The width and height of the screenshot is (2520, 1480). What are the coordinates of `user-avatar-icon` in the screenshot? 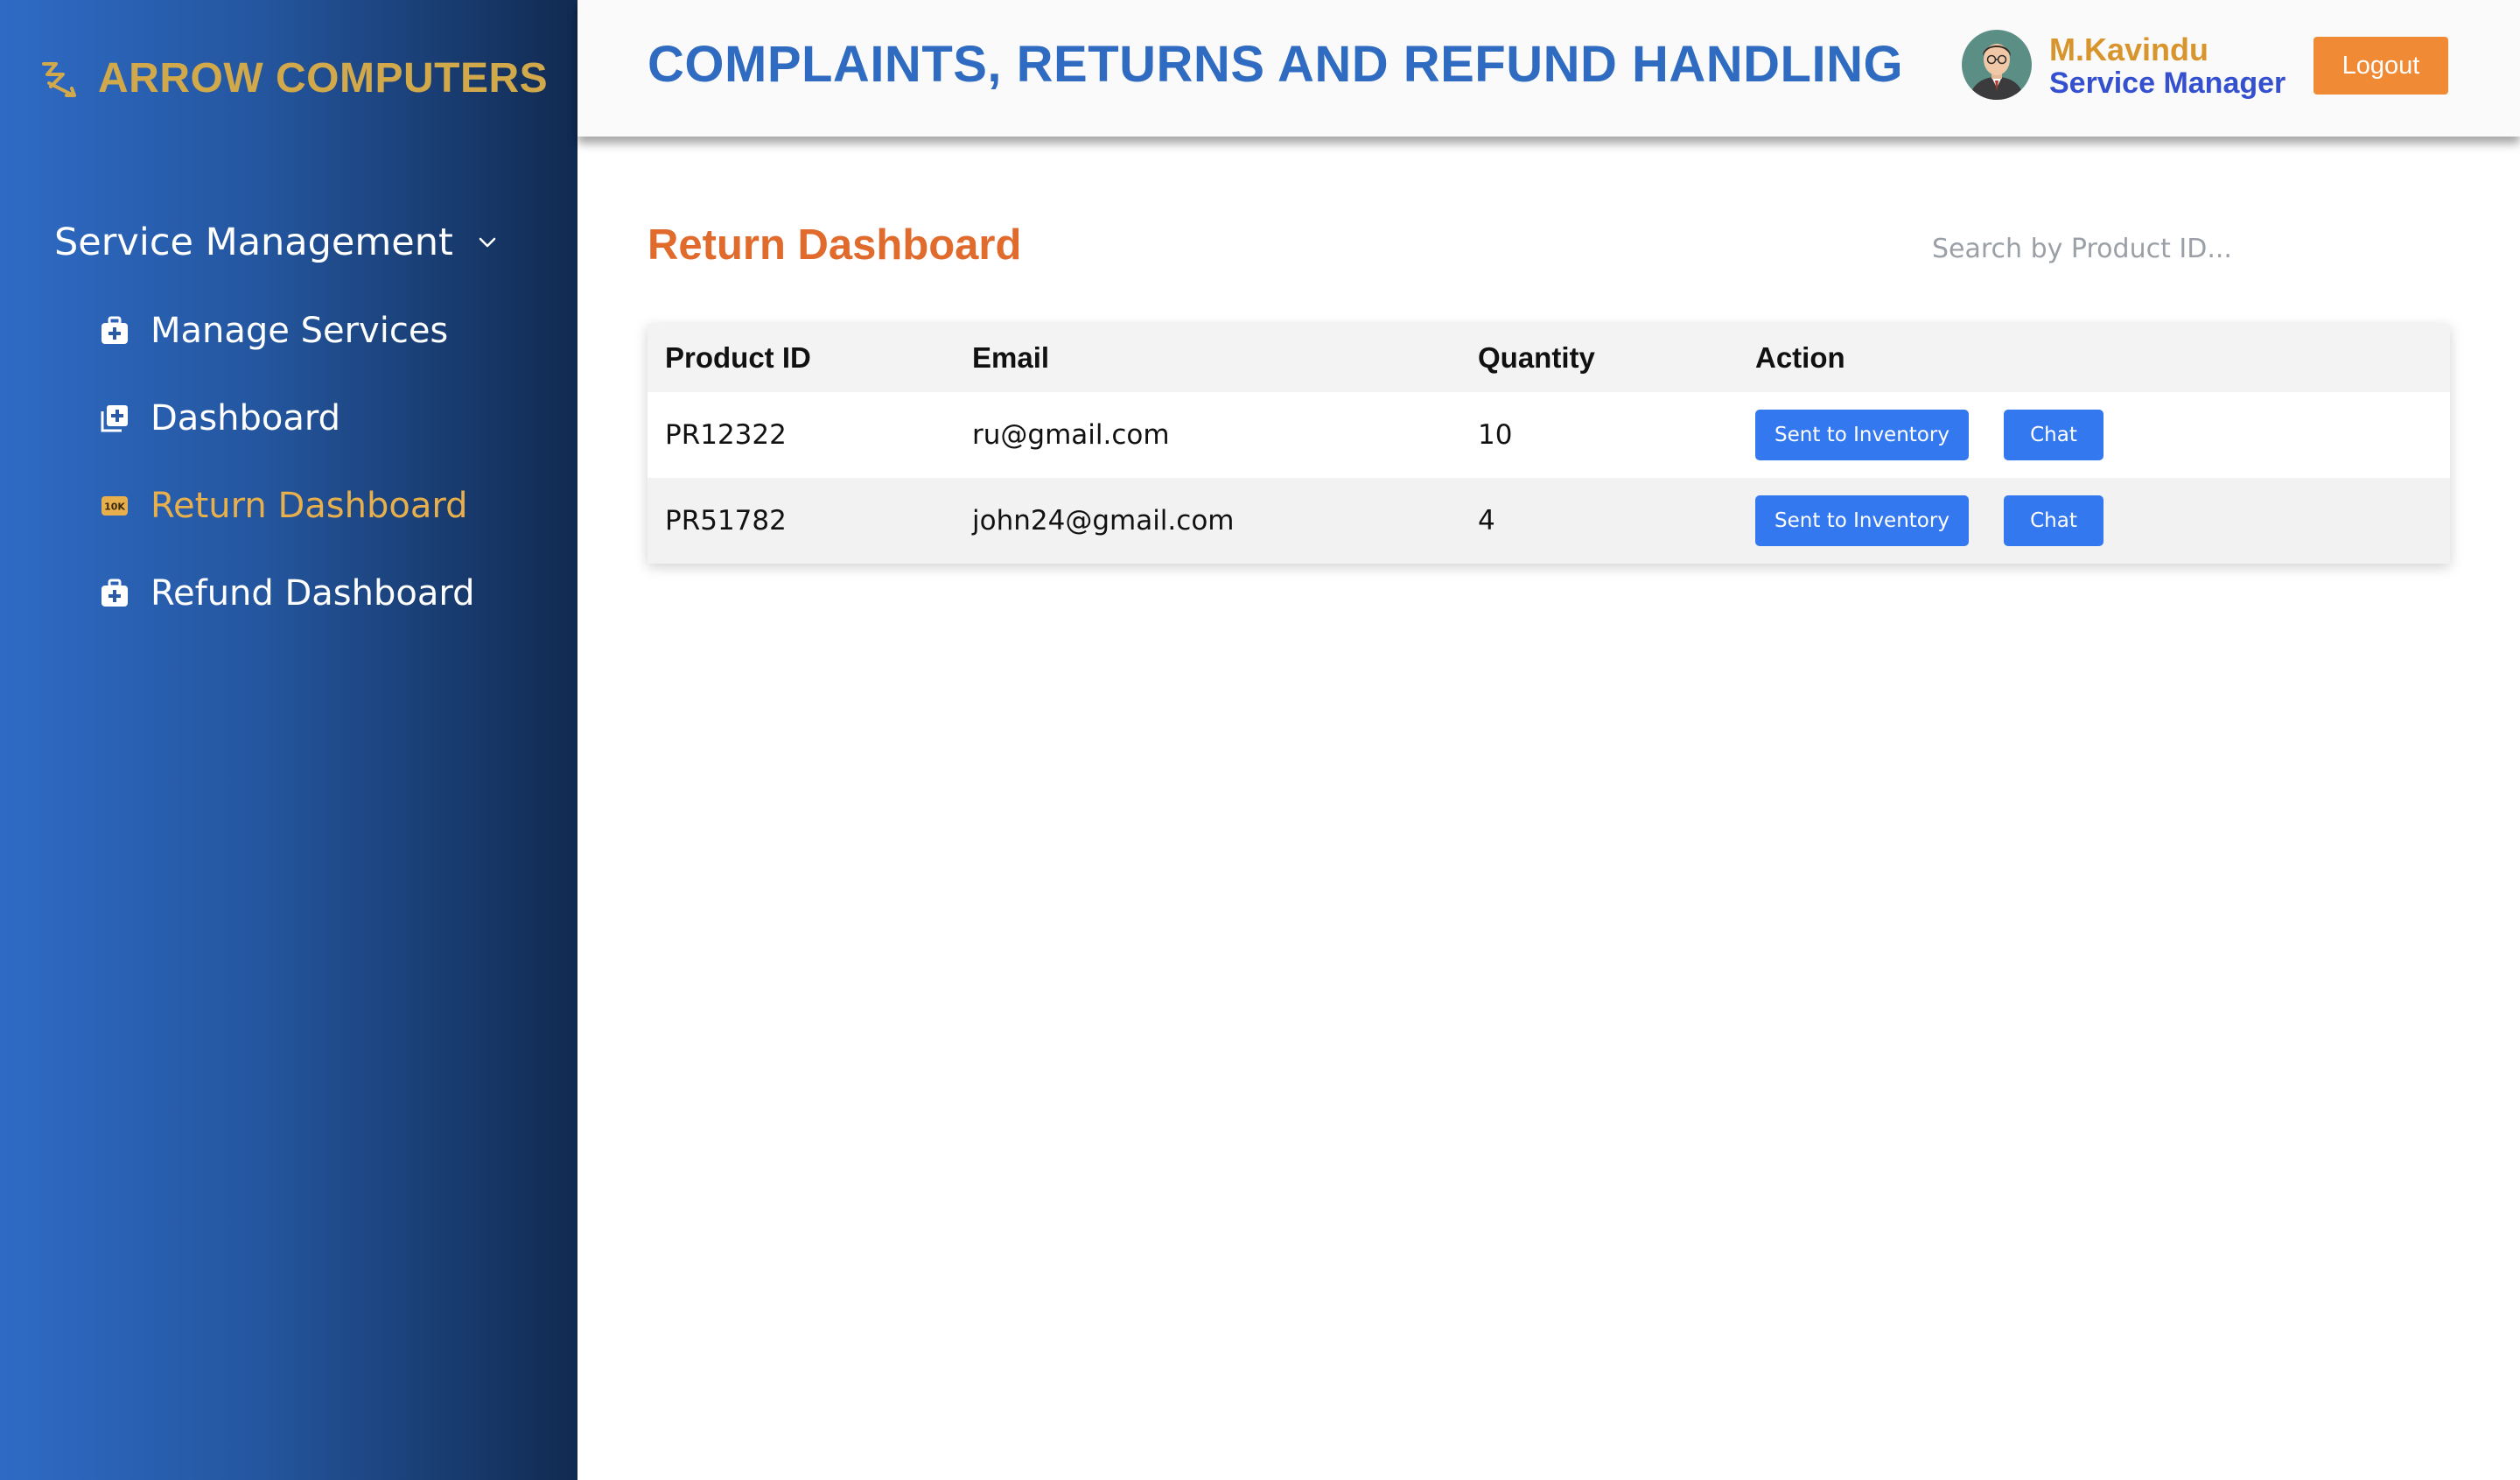 It's located at (1997, 65).